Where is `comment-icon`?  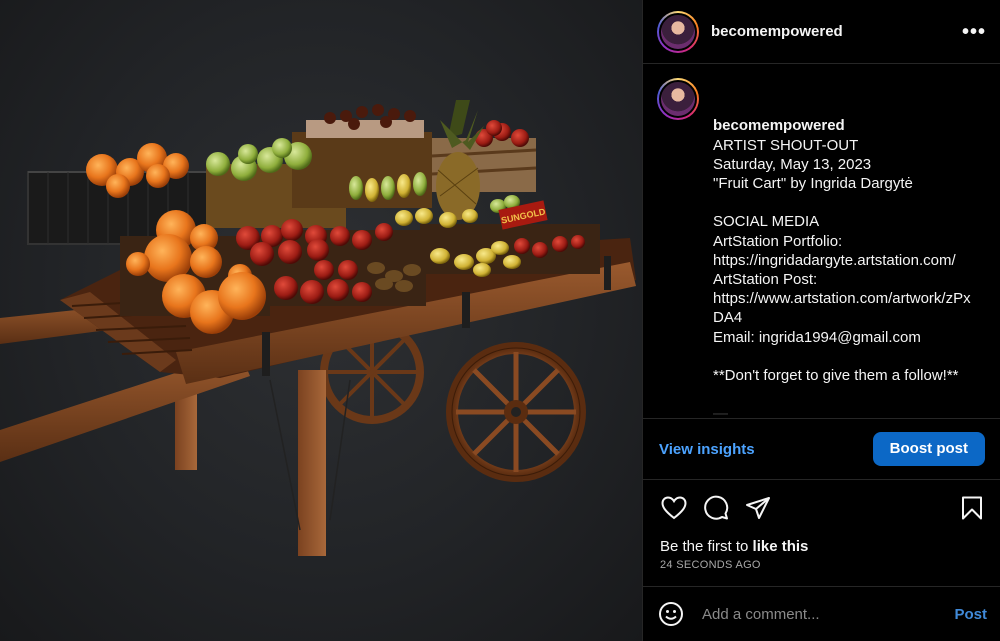
comment-icon is located at coordinates (716, 508).